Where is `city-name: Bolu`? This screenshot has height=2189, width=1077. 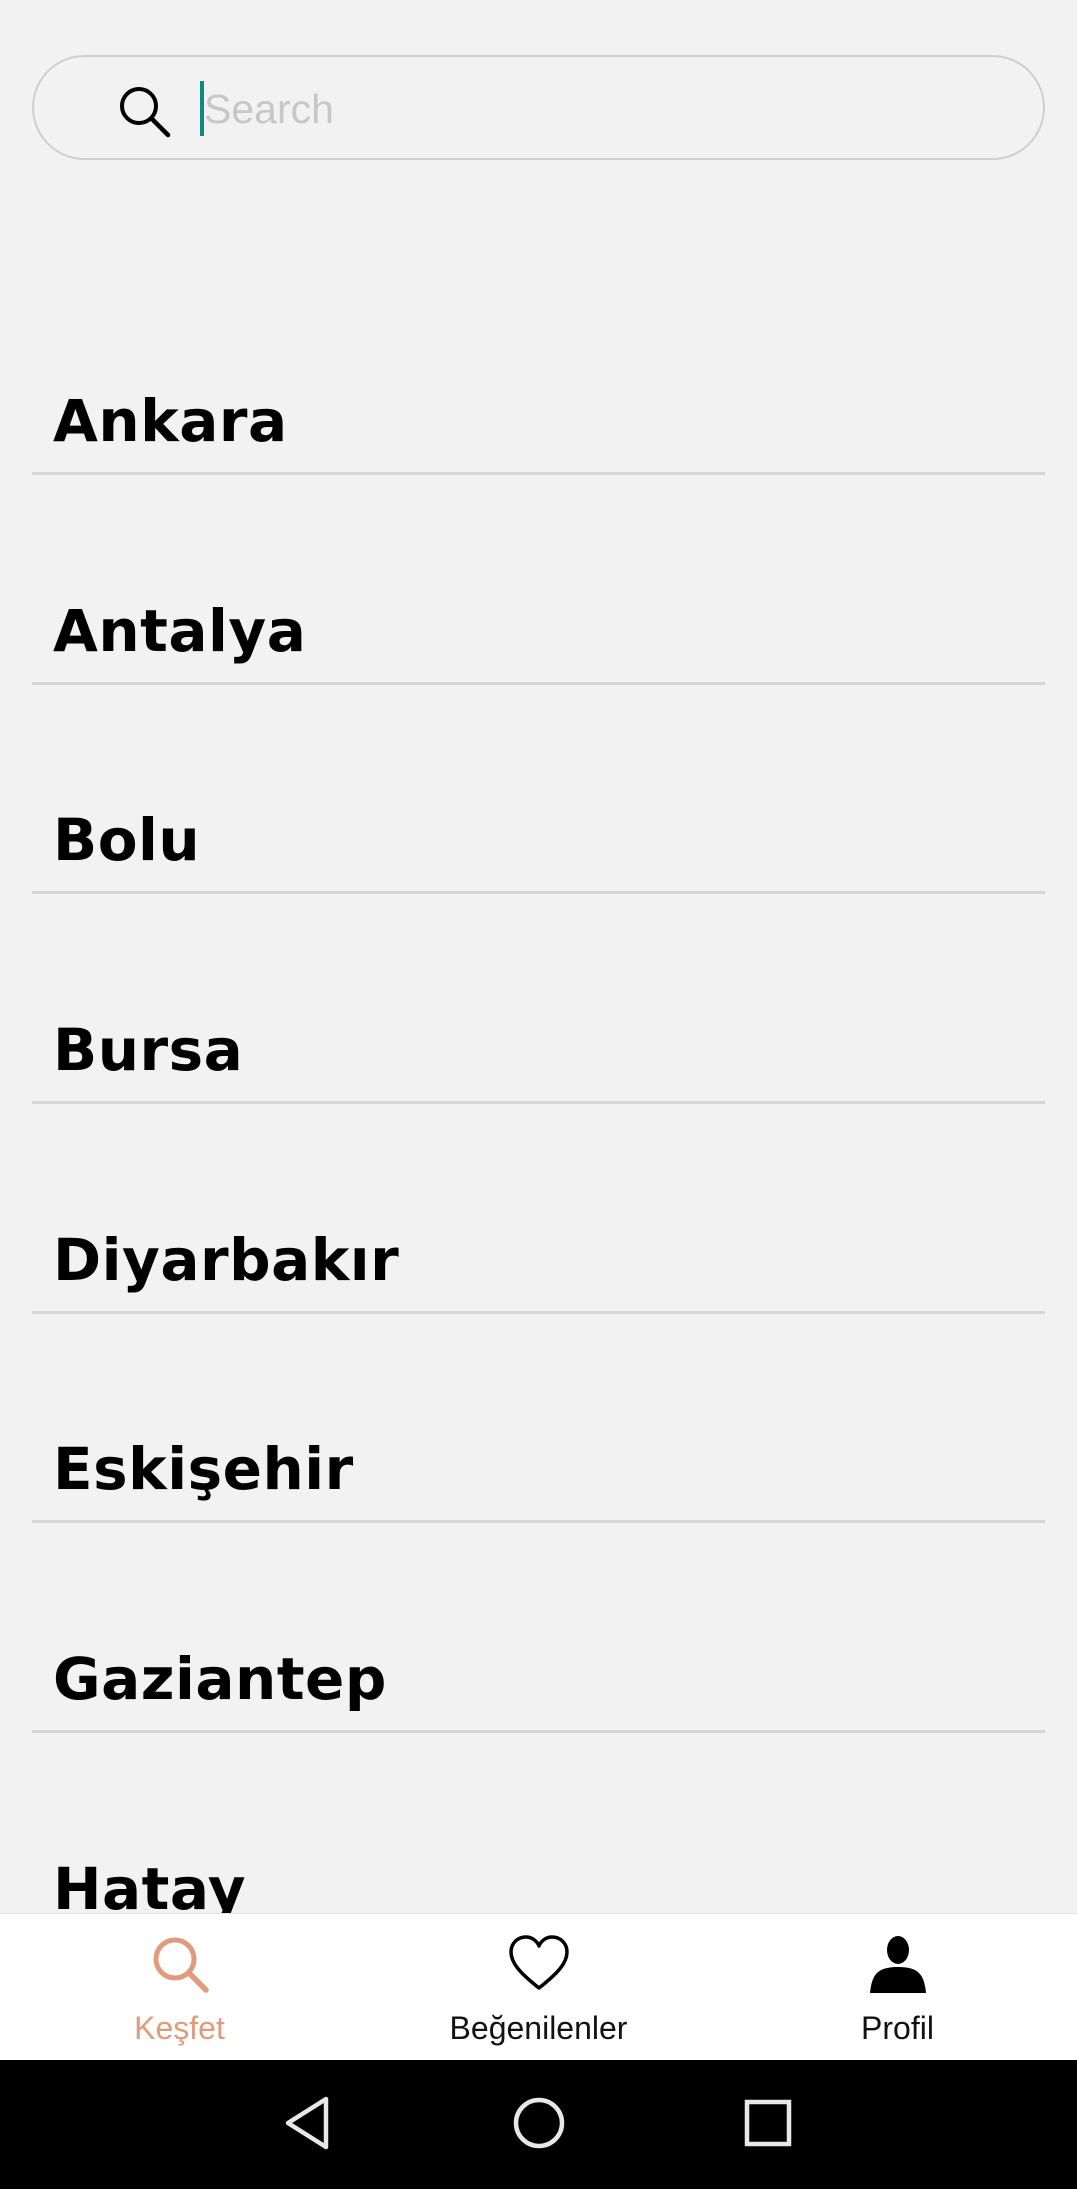 city-name: Bolu is located at coordinates (127, 840).